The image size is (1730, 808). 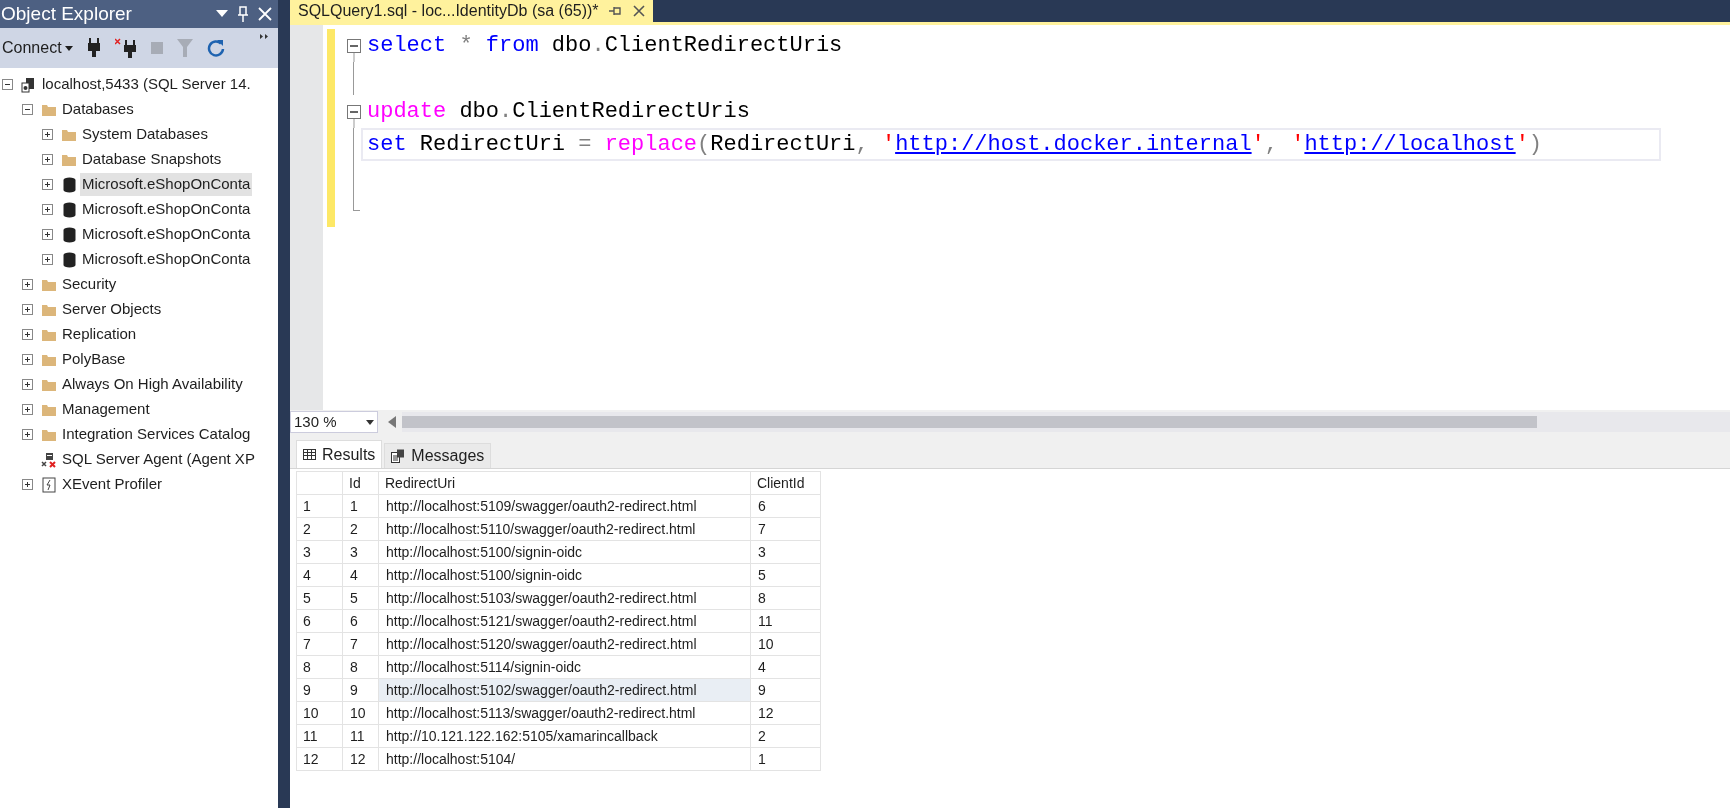 What do you see at coordinates (215, 48) in the screenshot?
I see `refresh-icon` at bounding box center [215, 48].